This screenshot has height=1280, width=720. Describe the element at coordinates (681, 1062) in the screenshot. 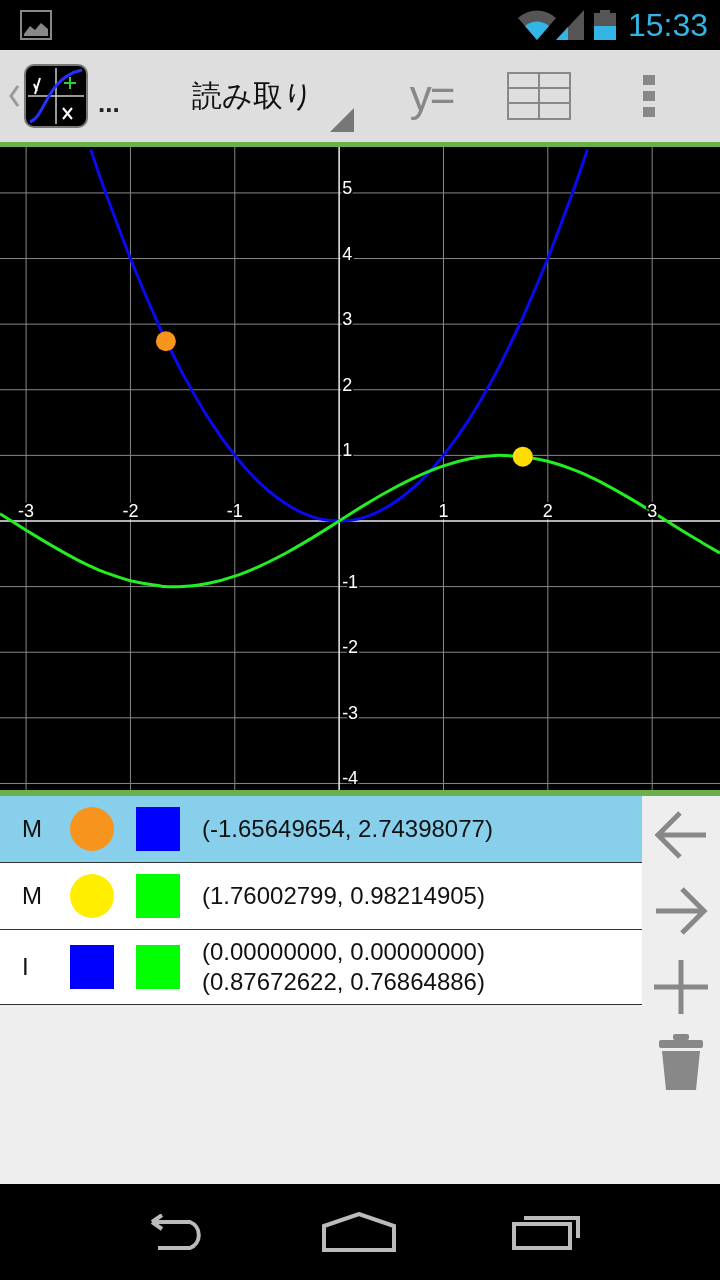

I see `trash-icon` at that location.